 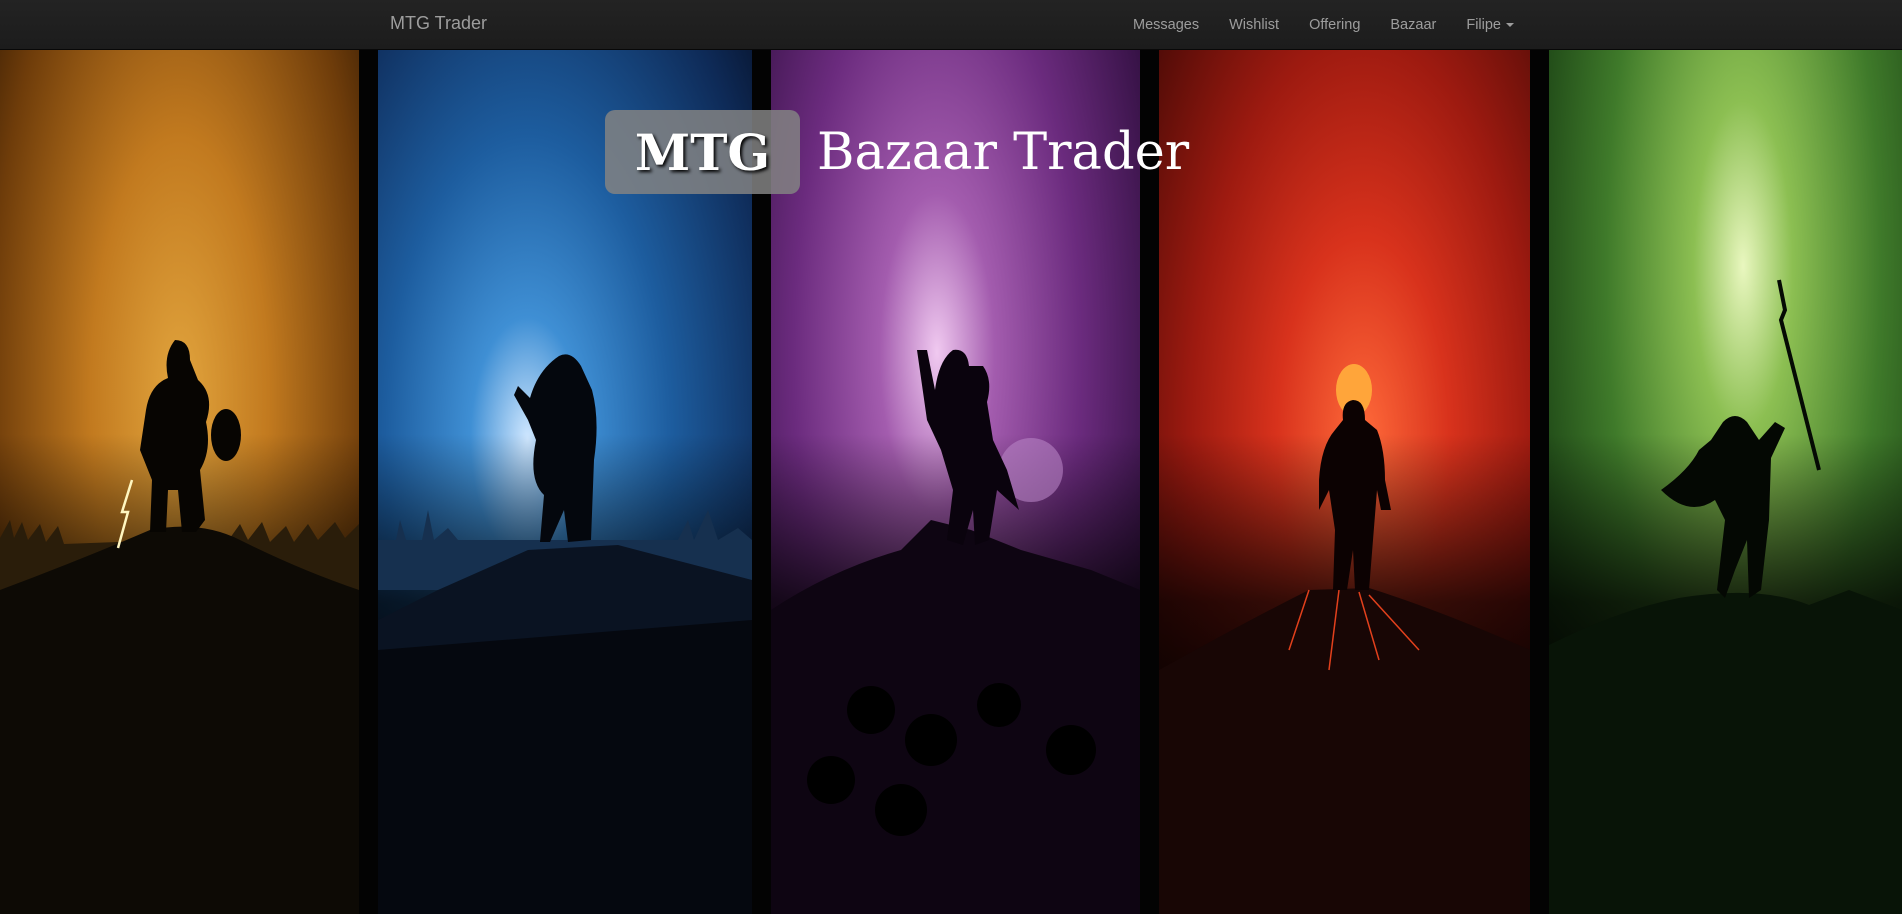 What do you see at coordinates (702, 152) in the screenshot?
I see `mtg-badge: MTG` at bounding box center [702, 152].